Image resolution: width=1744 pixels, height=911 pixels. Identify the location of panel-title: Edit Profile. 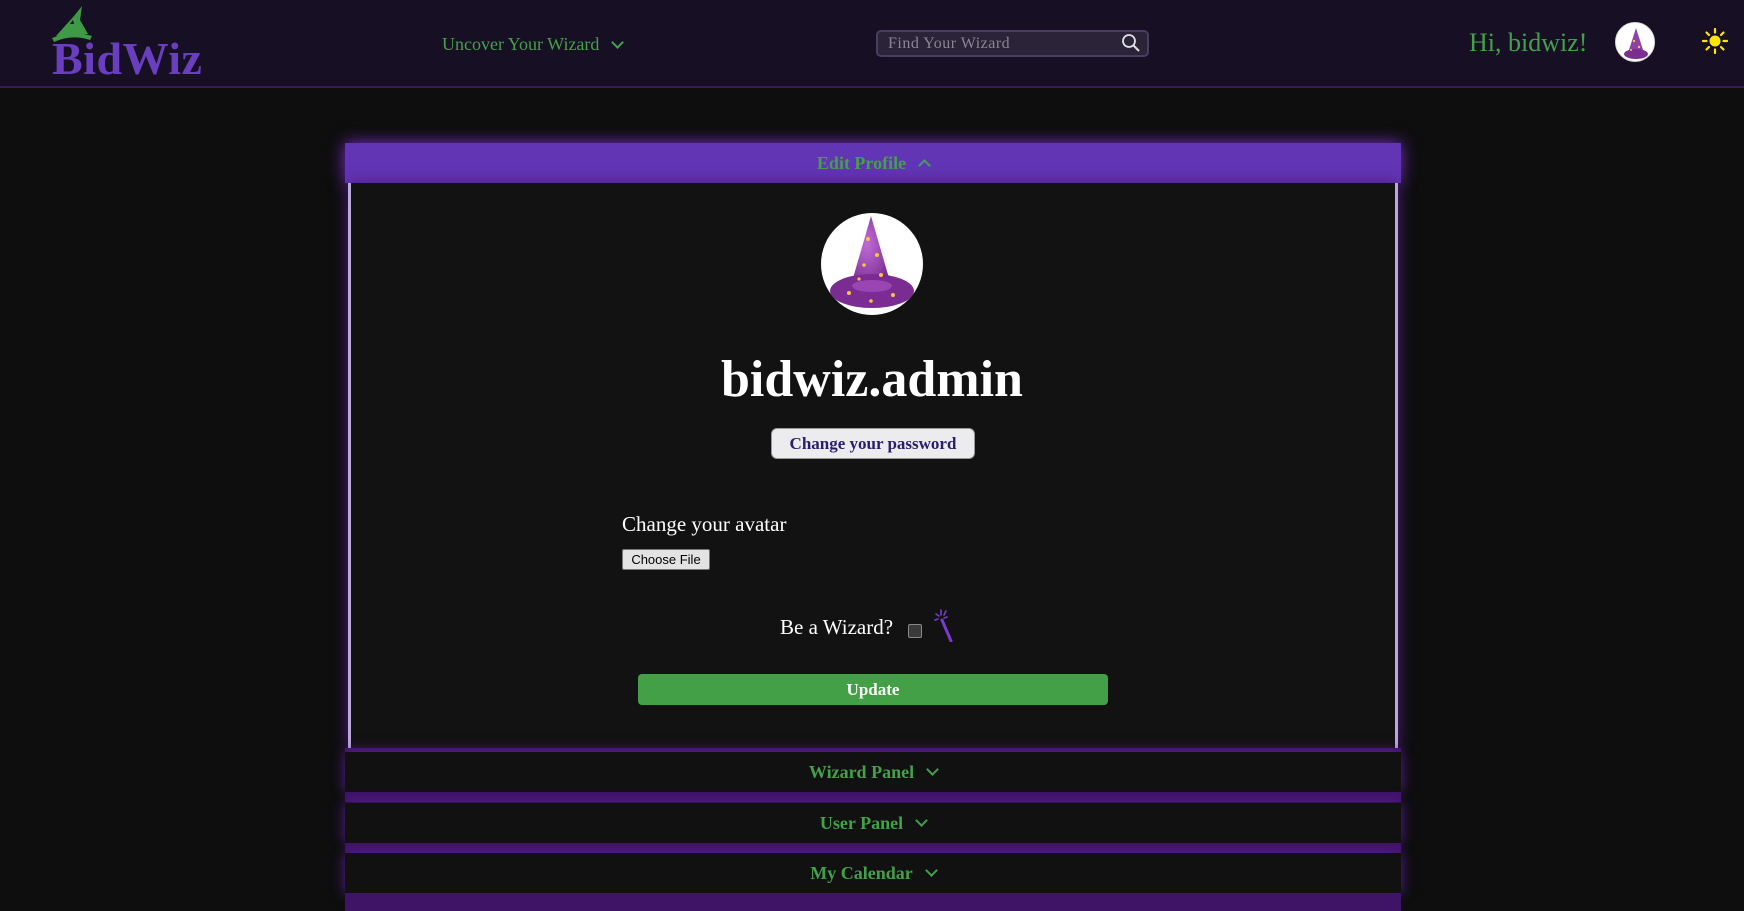
(861, 162).